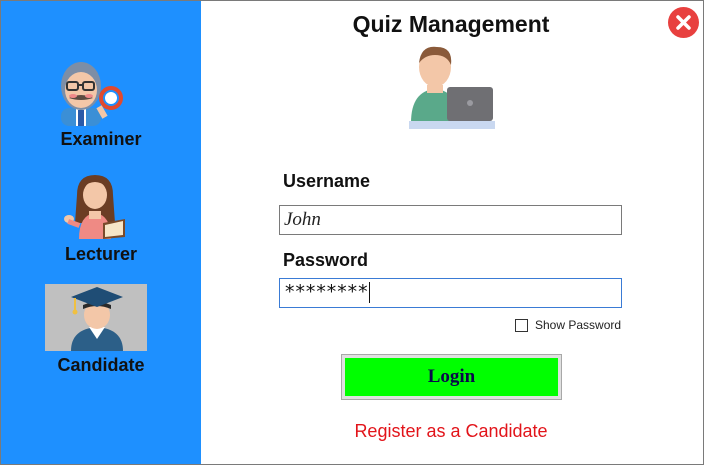  What do you see at coordinates (369, 292) in the screenshot?
I see `text-caret` at bounding box center [369, 292].